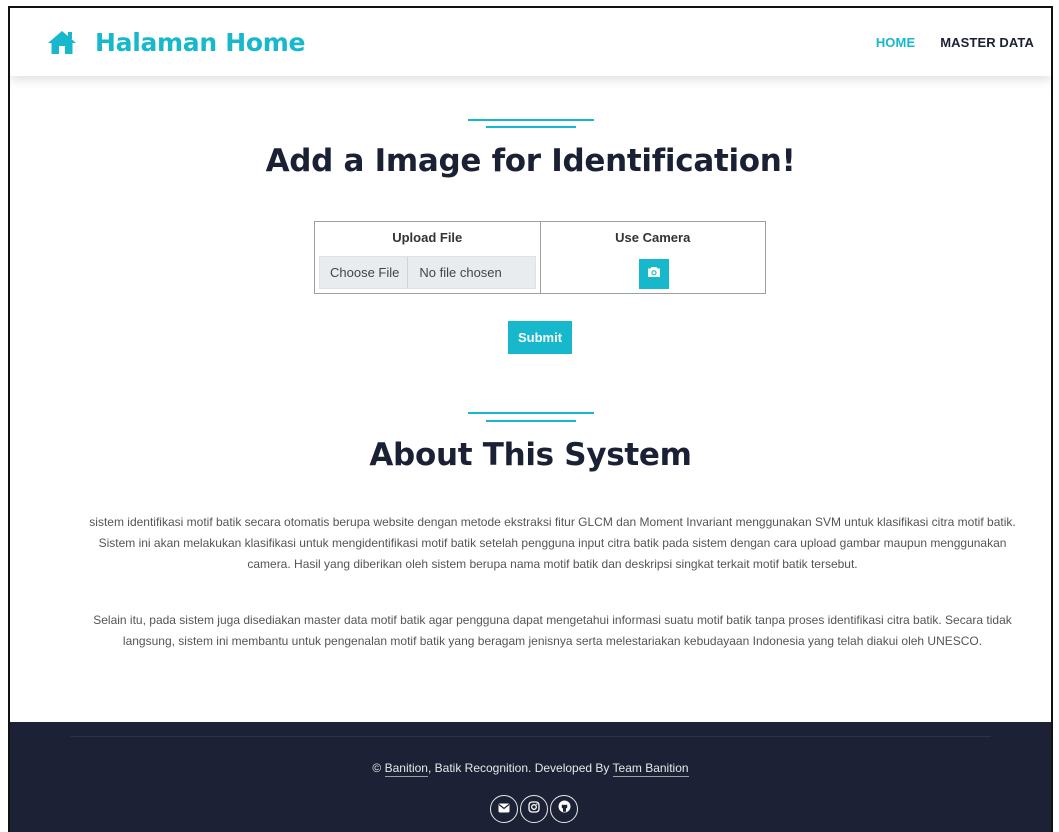 This screenshot has width=1059, height=832. I want to click on email-link, so click(504, 809).